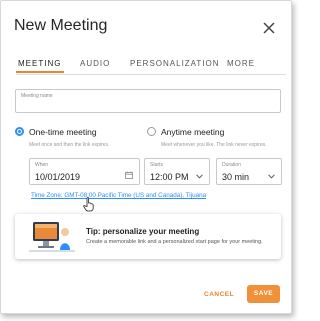  What do you see at coordinates (129, 175) in the screenshot?
I see `calendar-icon` at bounding box center [129, 175].